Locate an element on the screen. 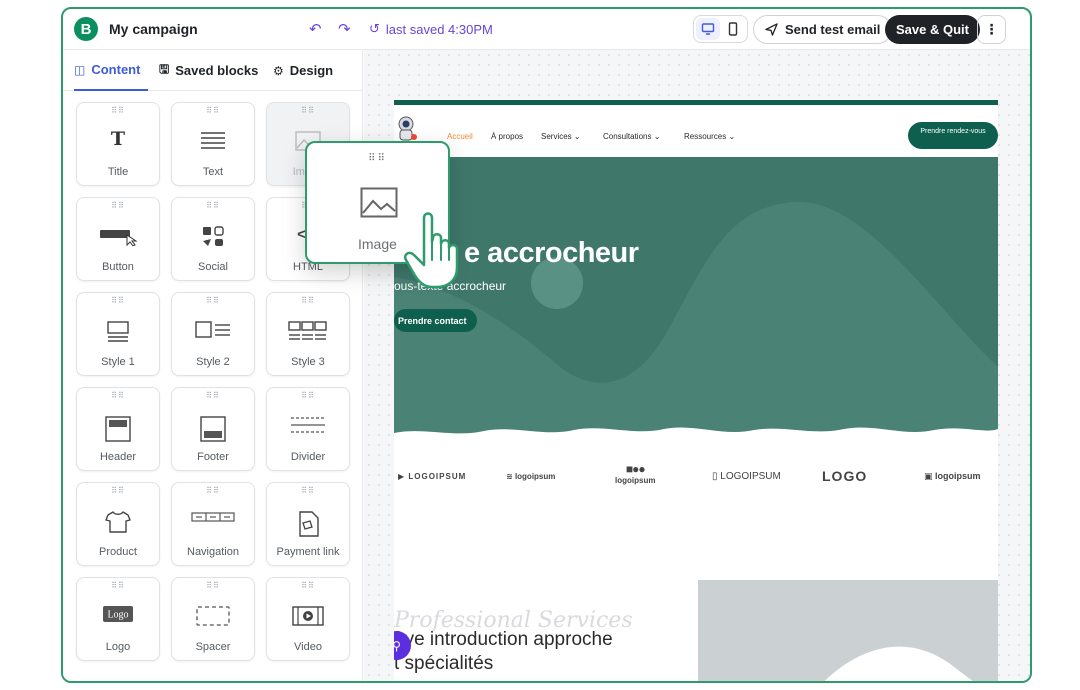 This screenshot has width=1080, height=690. block-video: ⠿⠿ Video is located at coordinates (308, 619).